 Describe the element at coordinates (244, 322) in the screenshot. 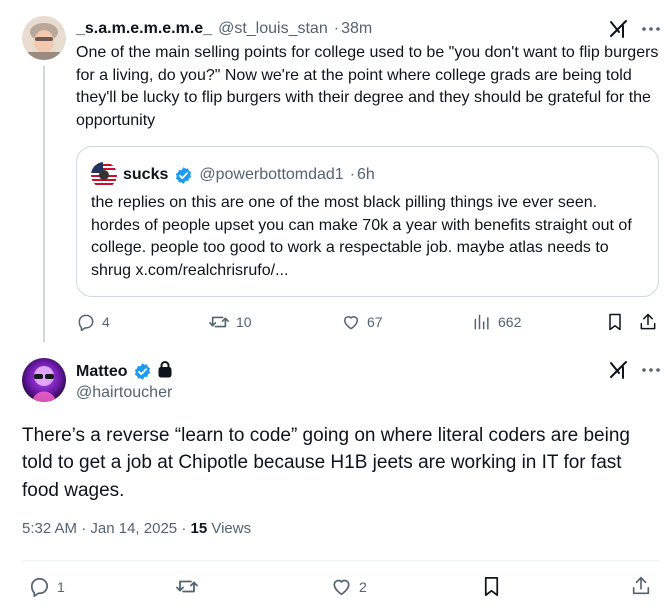

I see `repost-count: 10` at that location.